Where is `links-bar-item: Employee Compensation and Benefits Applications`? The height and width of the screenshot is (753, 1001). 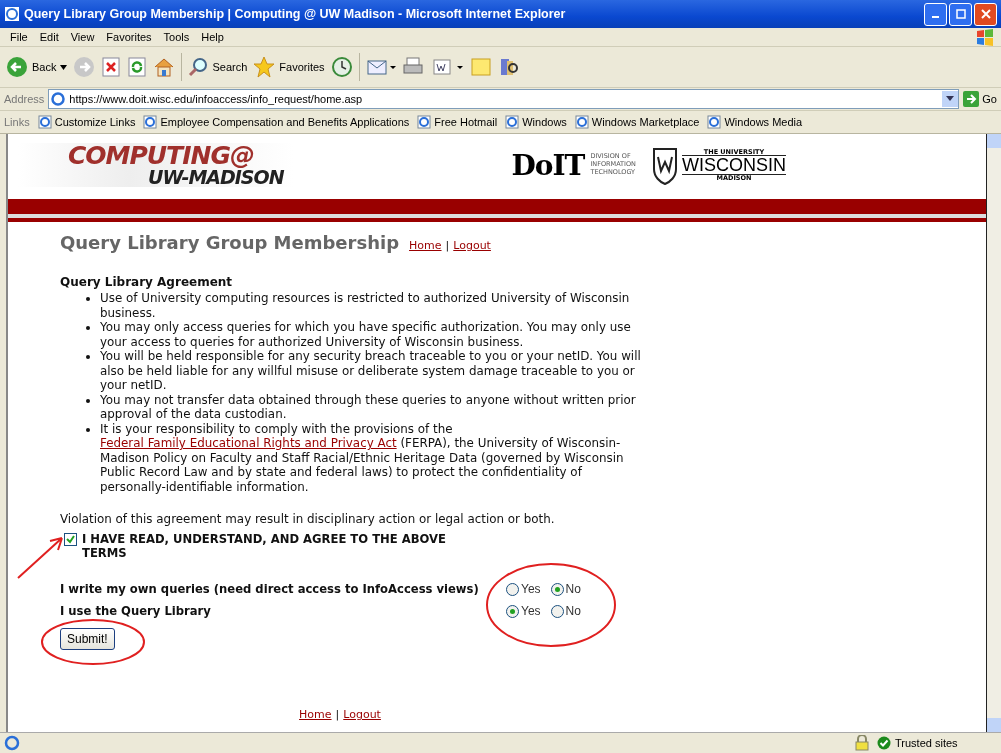
links-bar-item: Employee Compensation and Benefits Applications is located at coordinates (276, 122).